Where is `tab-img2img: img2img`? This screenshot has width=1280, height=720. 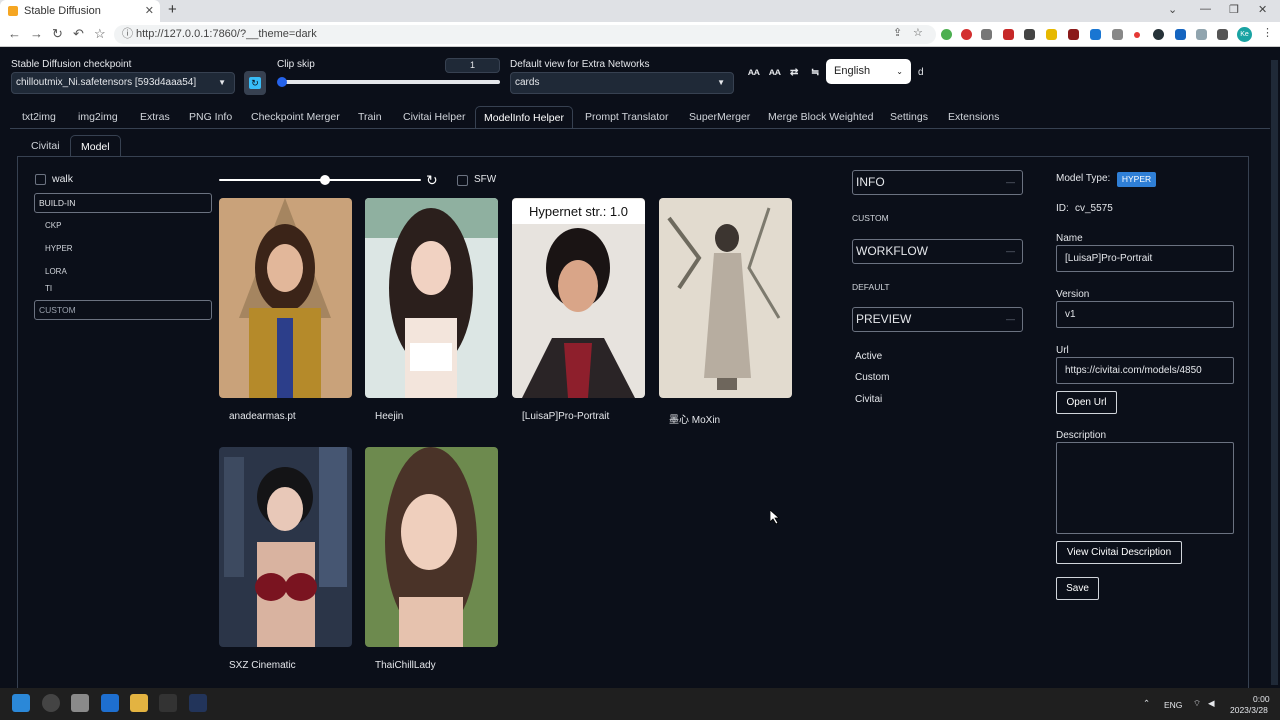
tab-img2img: img2img is located at coordinates (98, 117).